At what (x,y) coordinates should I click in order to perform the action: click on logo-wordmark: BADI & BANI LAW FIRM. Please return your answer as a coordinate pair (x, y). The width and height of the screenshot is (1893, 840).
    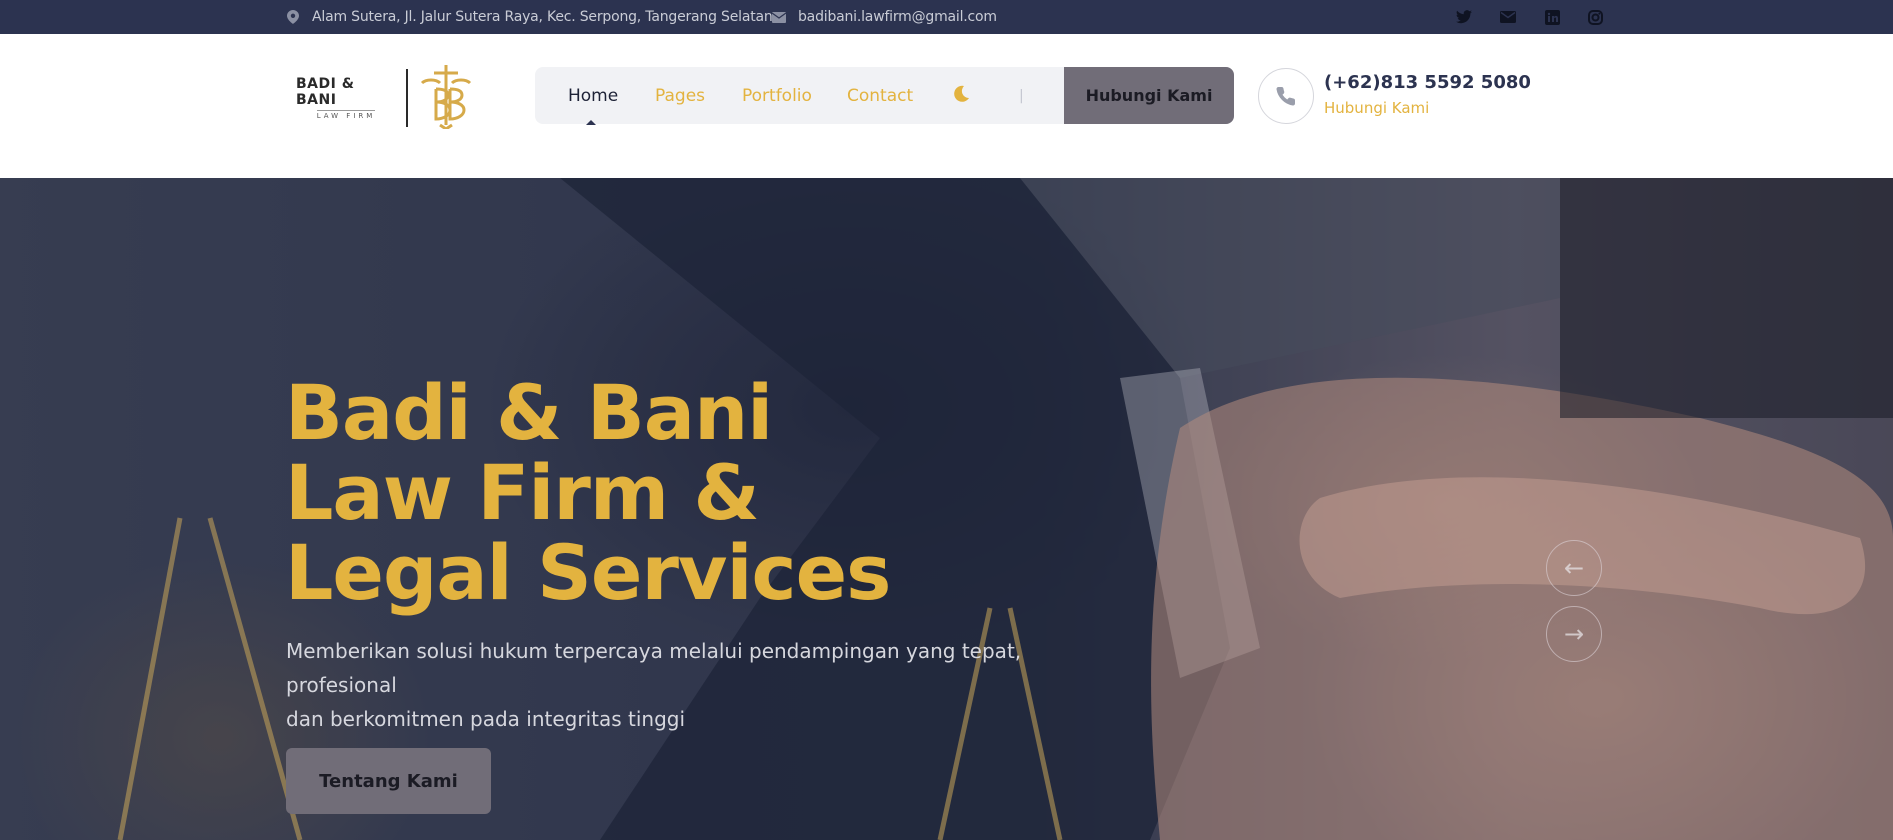
    Looking at the image, I should click on (346, 98).